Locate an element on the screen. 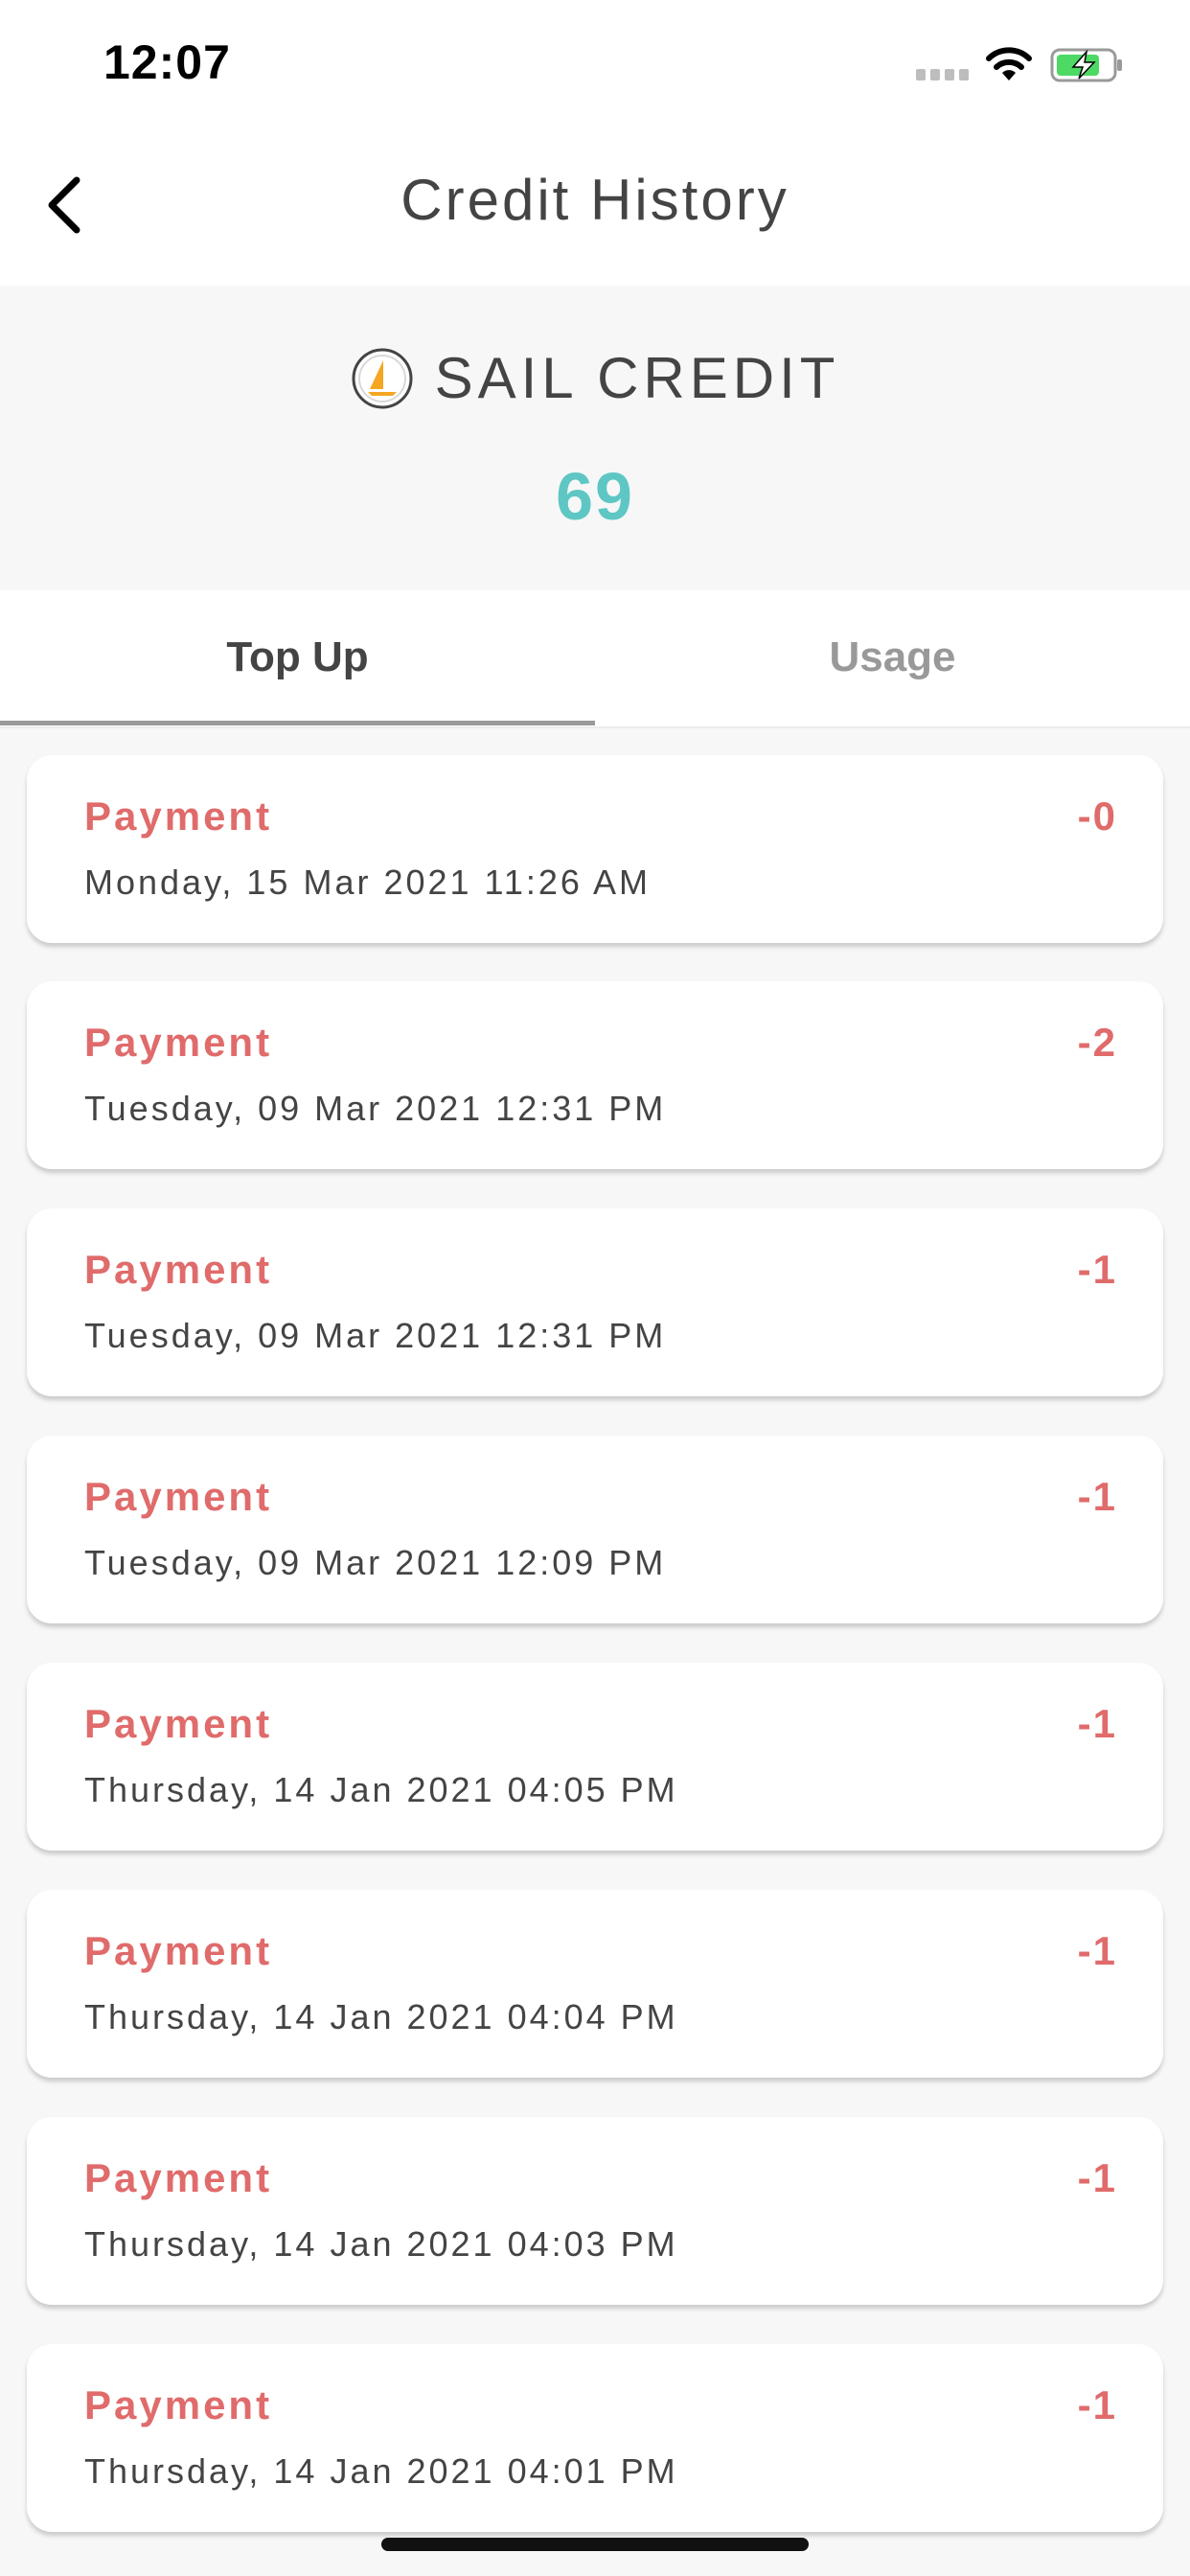  transaction-card: Payment -0 Monday, 15 Mar 2021 11:26 AM is located at coordinates (595, 849).